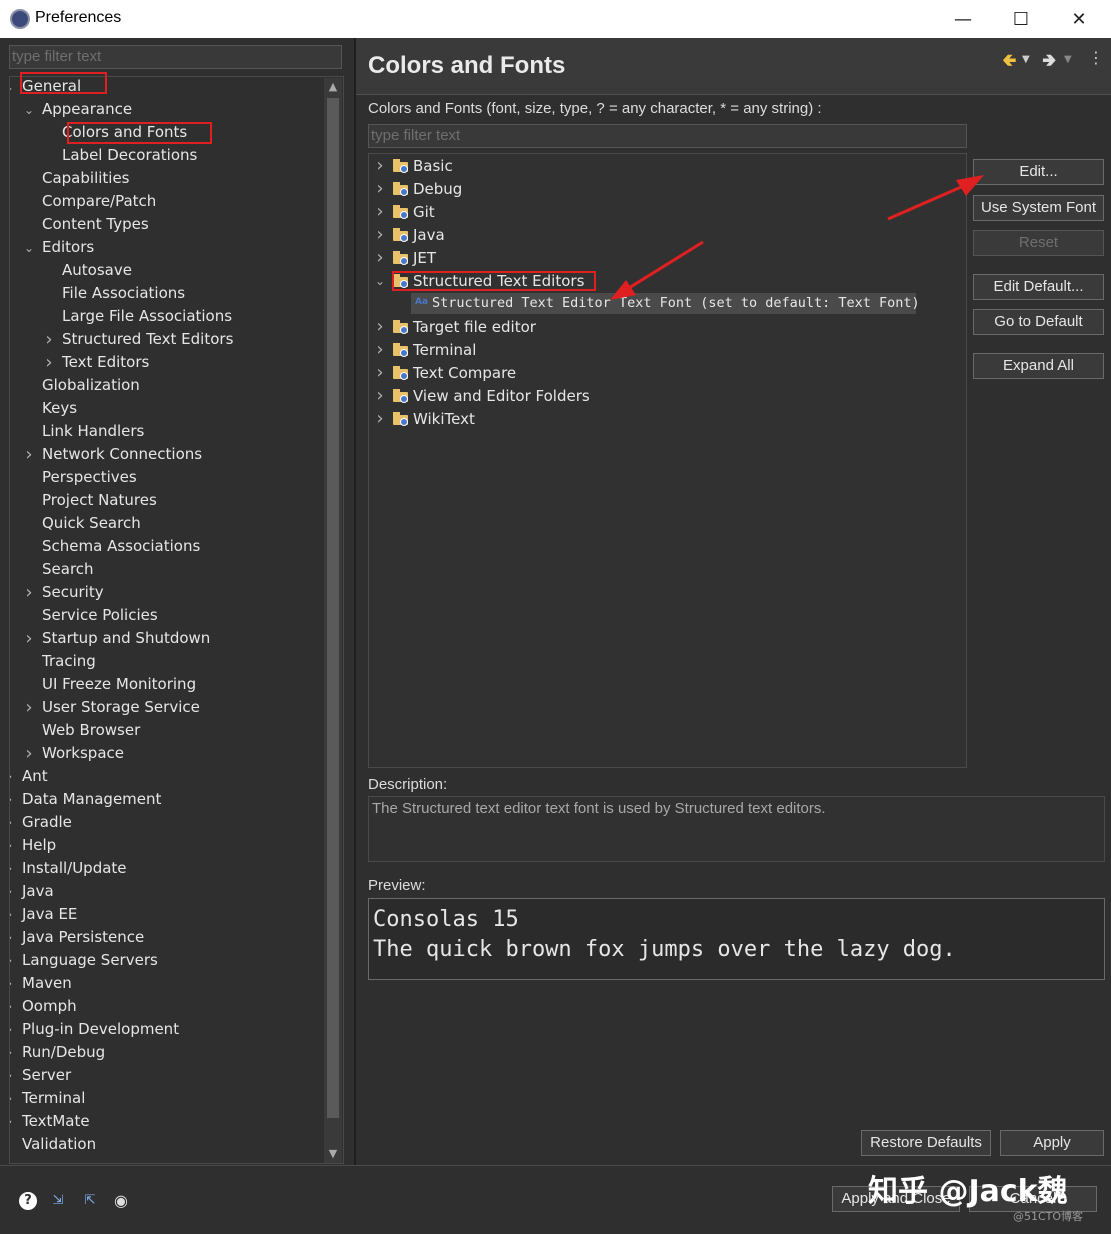 This screenshot has width=1111, height=1234. What do you see at coordinates (968, 1191) in the screenshot?
I see `zhihu-watermark: 知乎 @Jack魏` at bounding box center [968, 1191].